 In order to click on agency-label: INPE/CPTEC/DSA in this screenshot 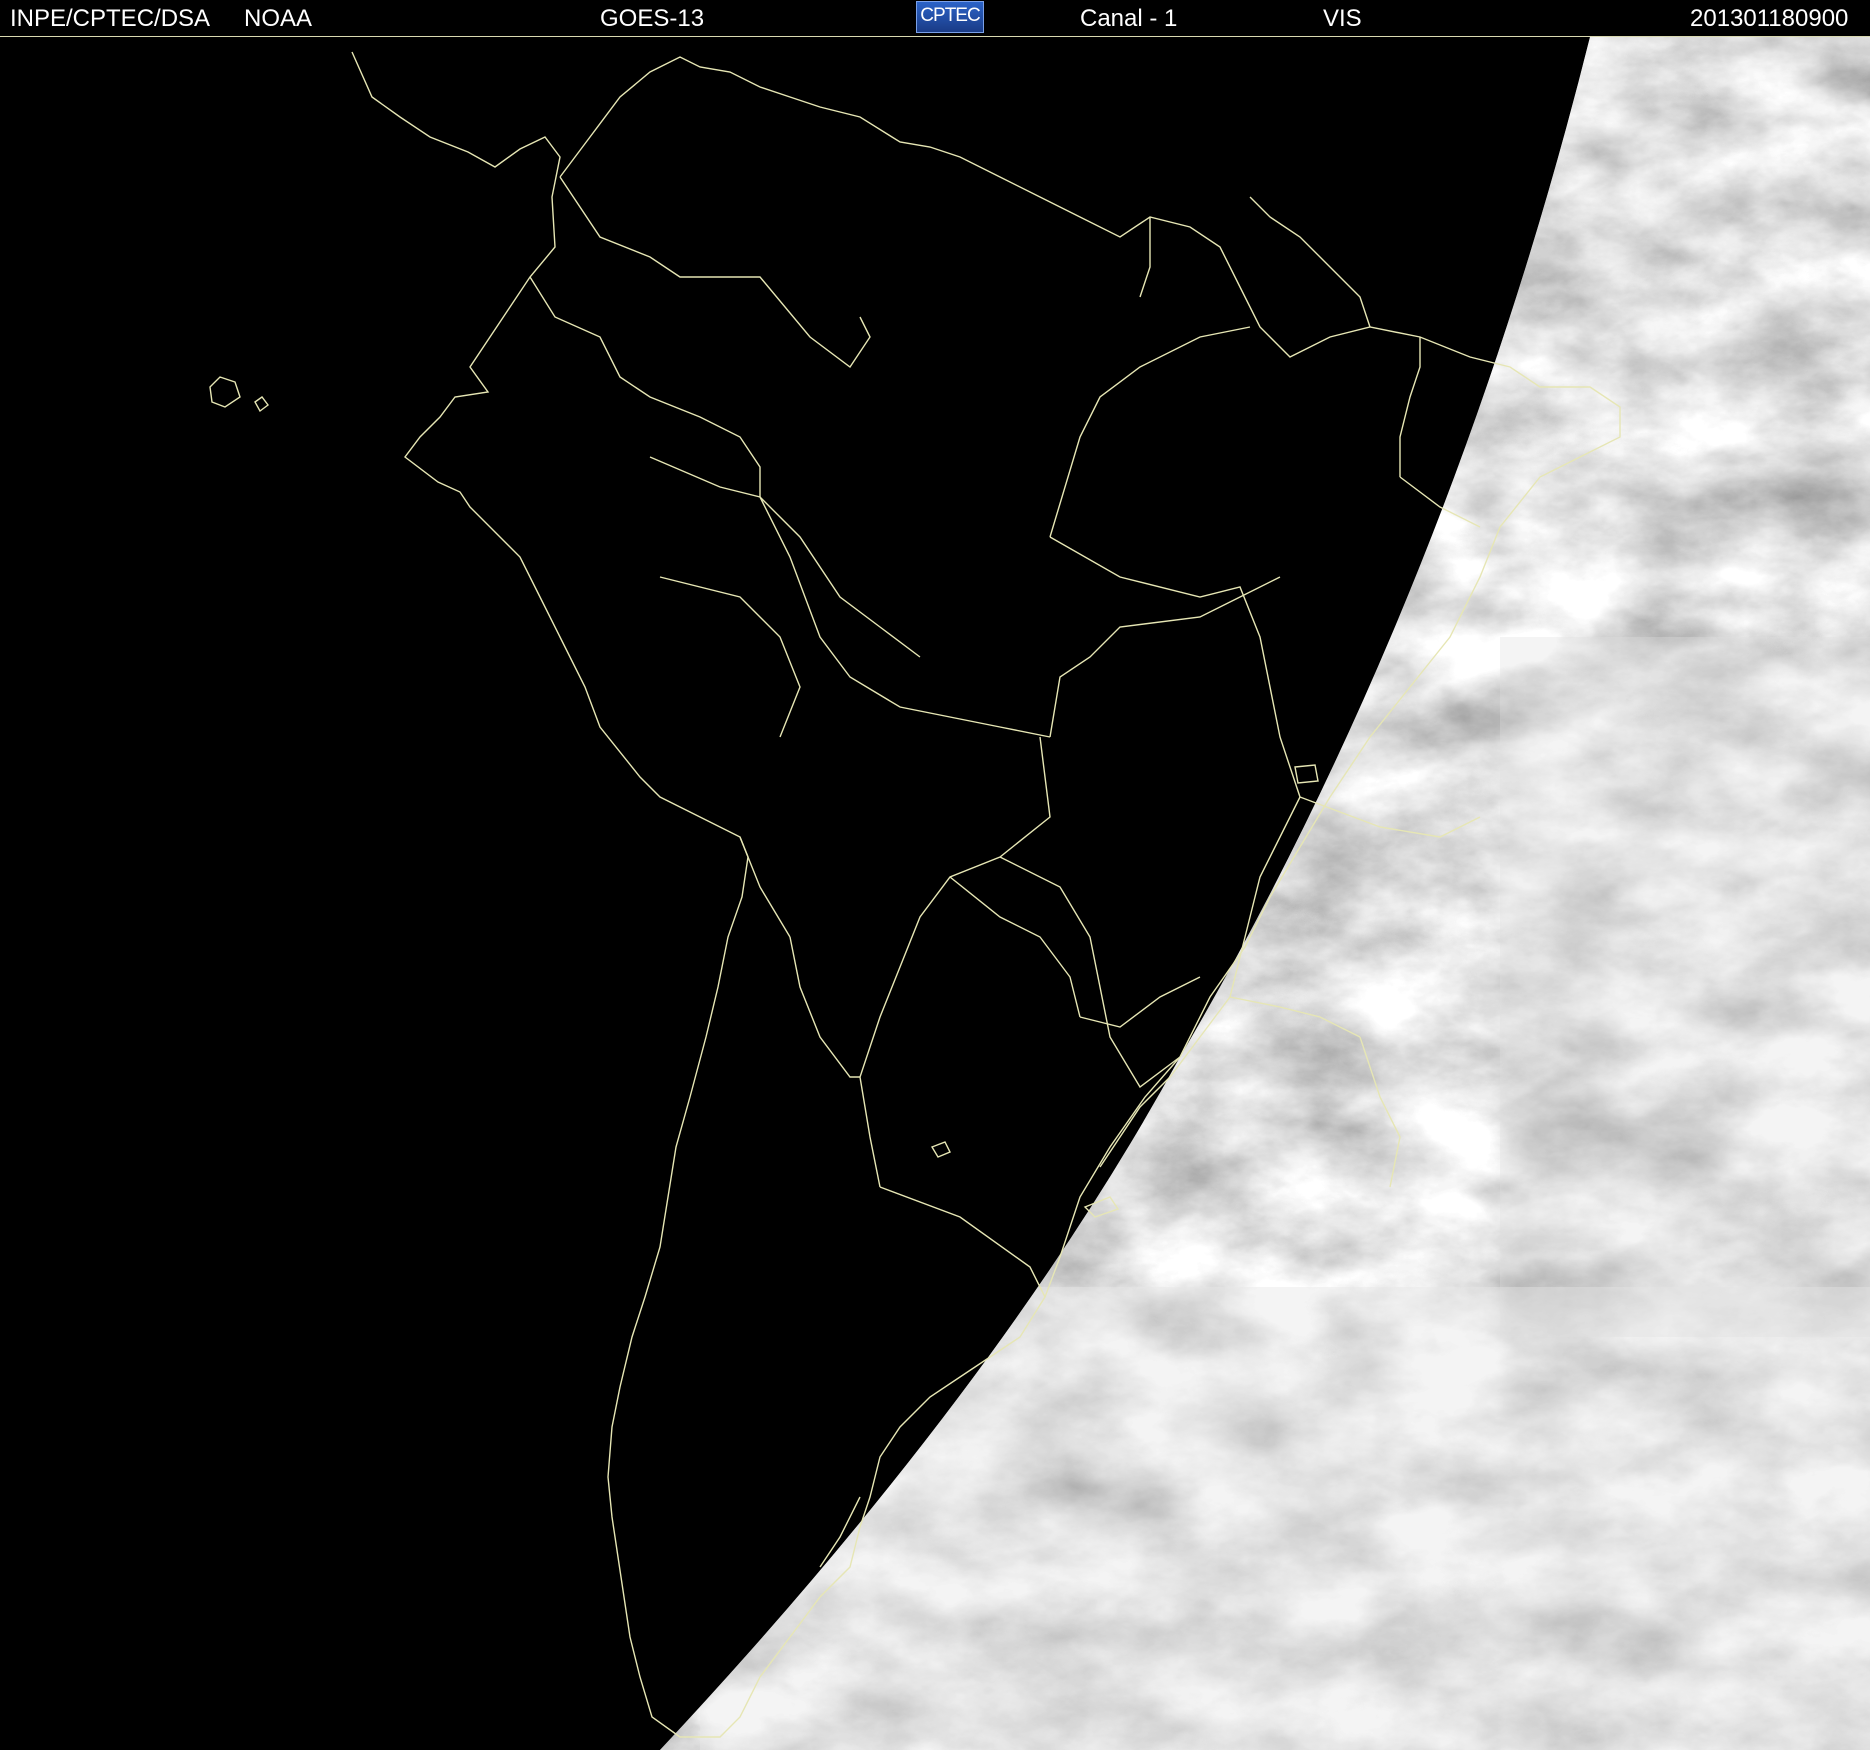, I will do `click(110, 18)`.